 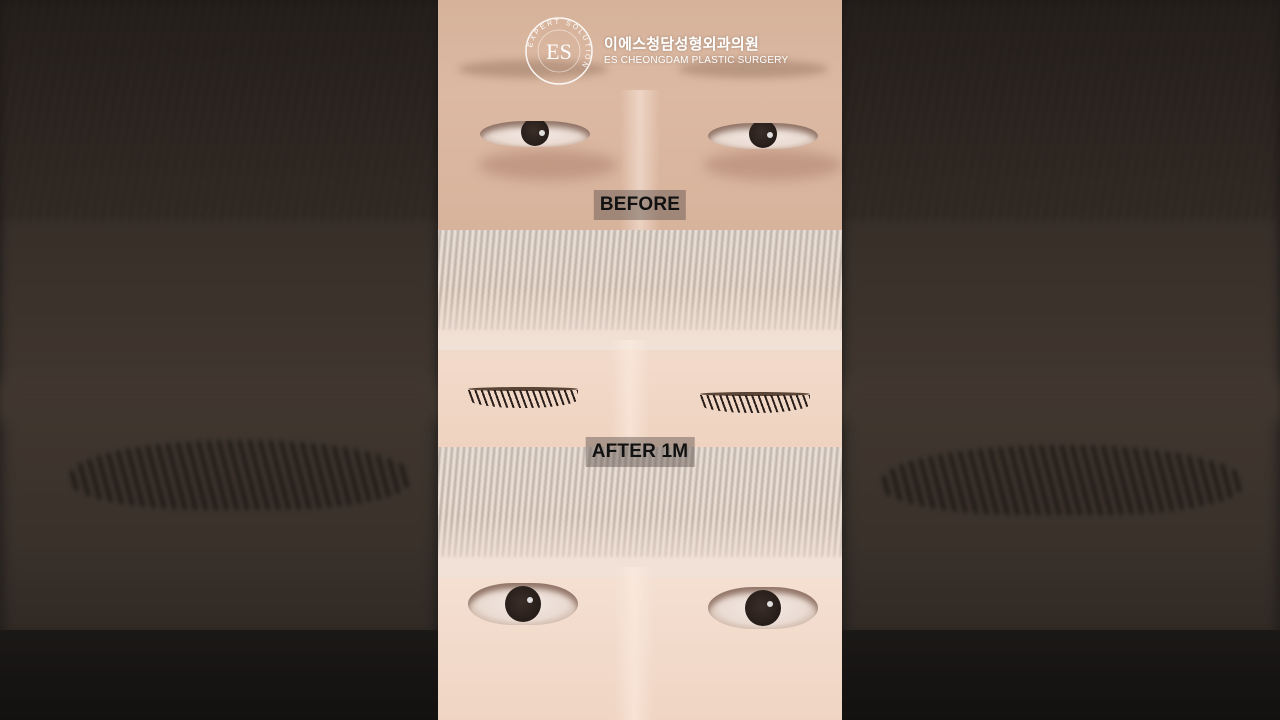 What do you see at coordinates (640, 205) in the screenshot?
I see `before-label: BEFORE` at bounding box center [640, 205].